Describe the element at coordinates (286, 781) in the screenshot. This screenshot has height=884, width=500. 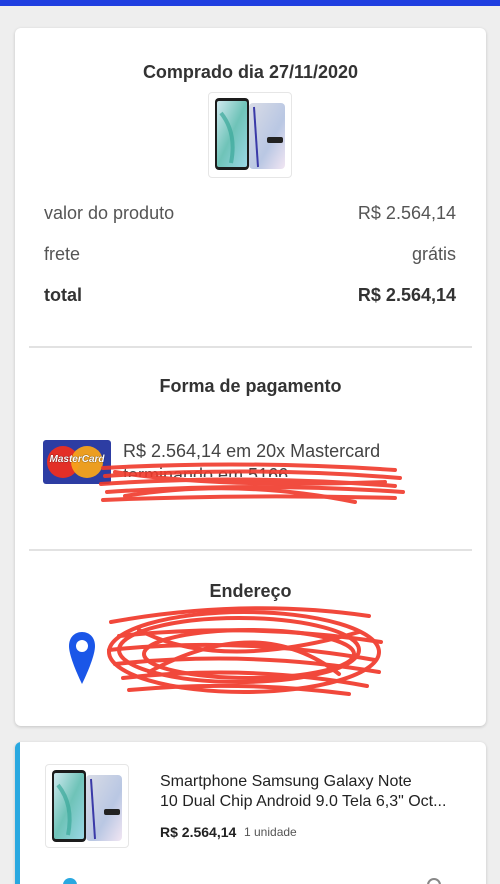
I see `item-name-line1: Smartphone Samsung Galaxy Note` at that location.